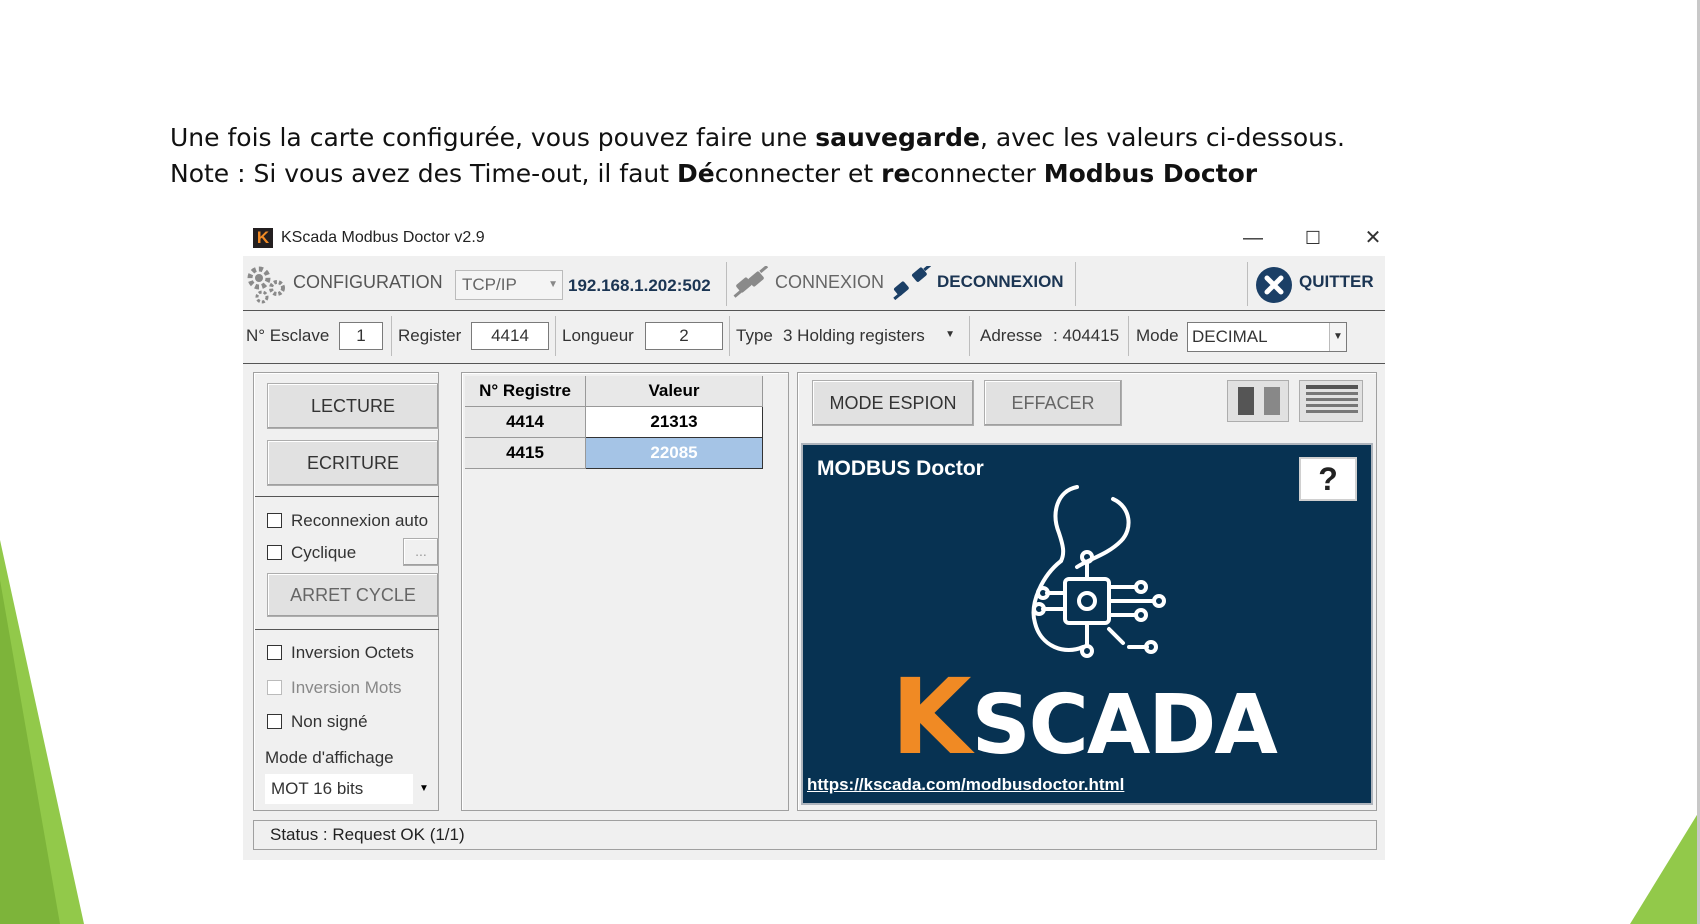 The width and height of the screenshot is (1700, 924). Describe the element at coordinates (684, 336) in the screenshot. I see `longueur-input: 2` at that location.